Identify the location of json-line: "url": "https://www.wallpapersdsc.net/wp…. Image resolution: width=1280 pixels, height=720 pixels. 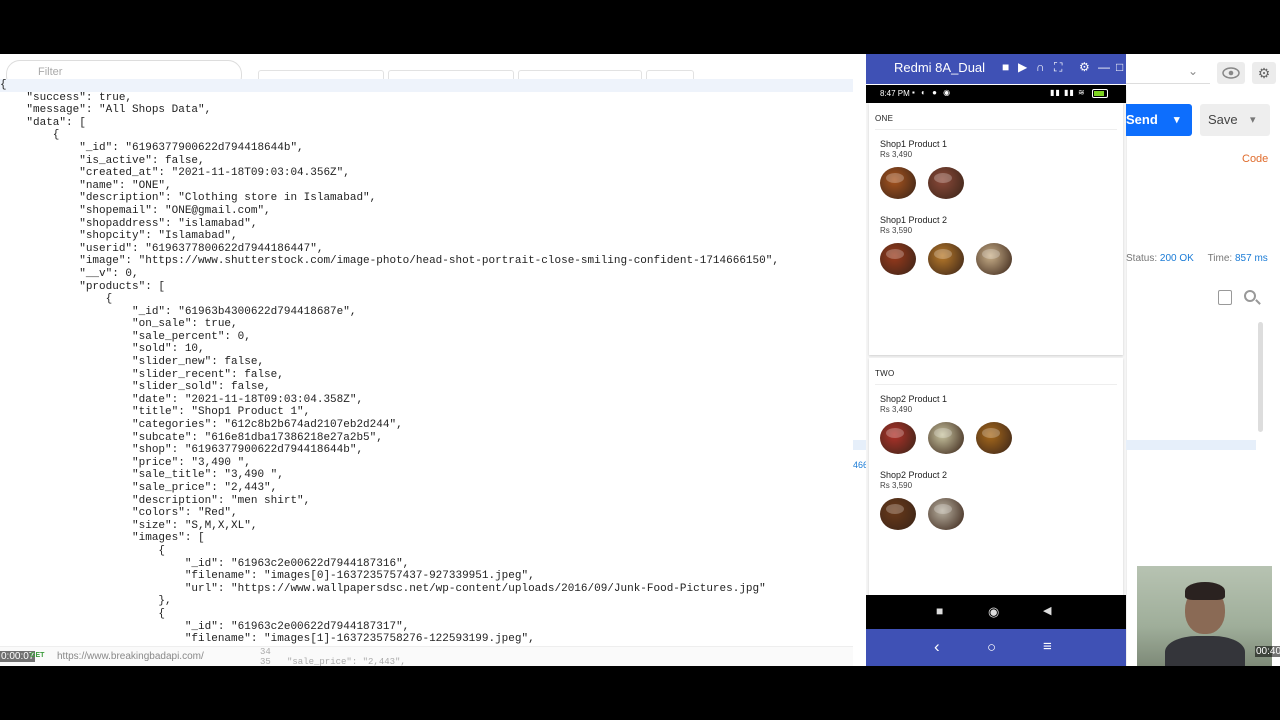
(383, 588).